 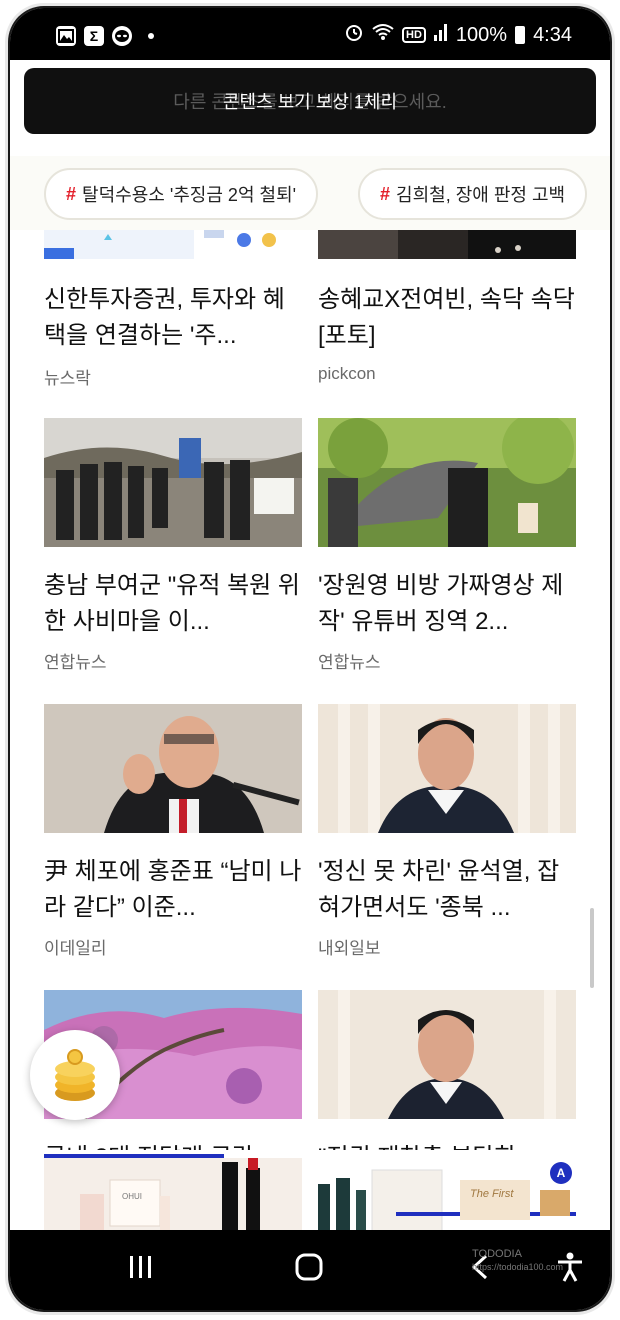 What do you see at coordinates (518, 1267) in the screenshot?
I see `watermark-line2: https://tododia100.com` at bounding box center [518, 1267].